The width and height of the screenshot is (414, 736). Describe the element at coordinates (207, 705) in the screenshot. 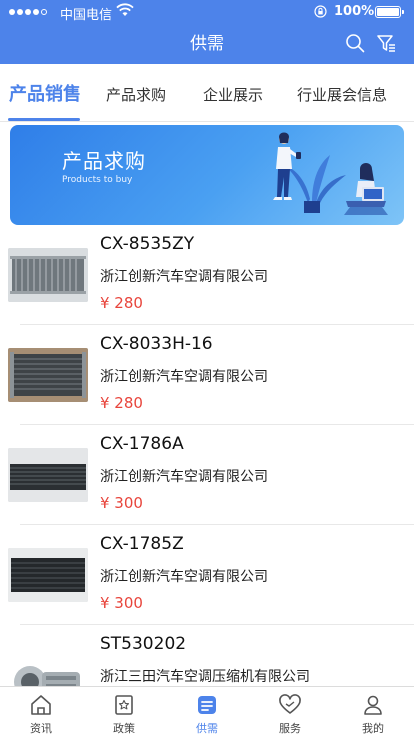

I see `supply-demand-icon` at that location.